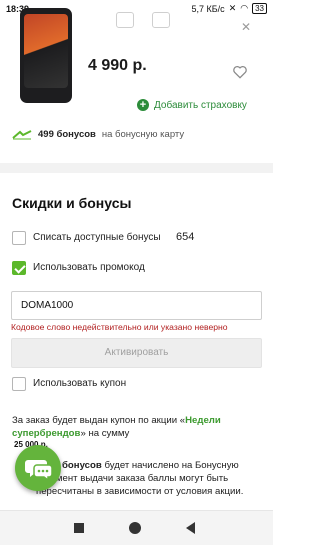 Image resolution: width=320 pixels, height=545 pixels. Describe the element at coordinates (82, 465) in the screenshot. I see `bonus-accrual-bold: бонусов` at that location.